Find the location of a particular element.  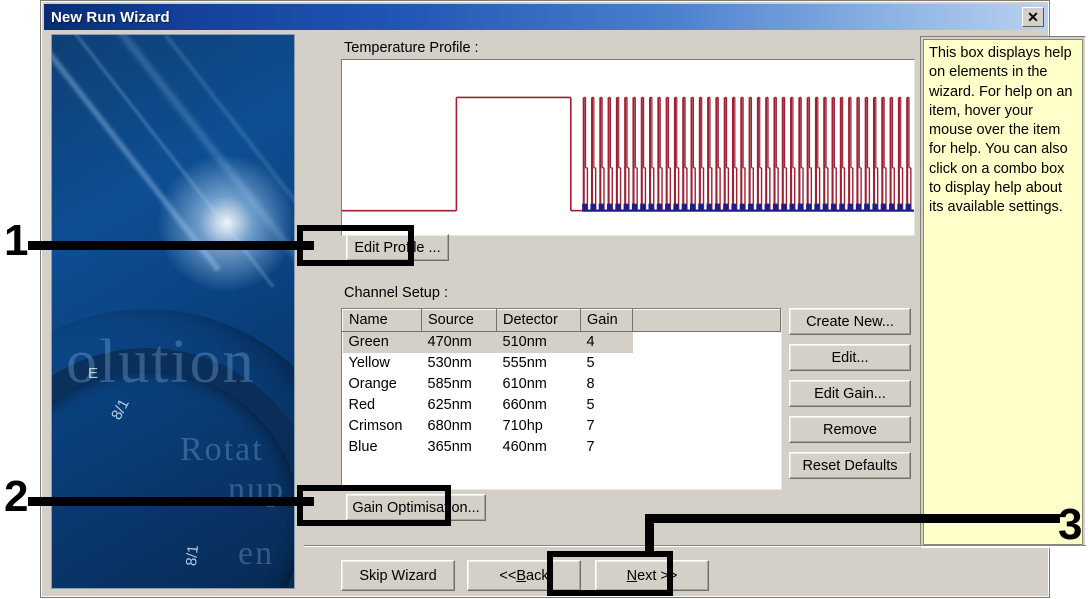

cell-channel-detector: 460nm is located at coordinates (524, 447).